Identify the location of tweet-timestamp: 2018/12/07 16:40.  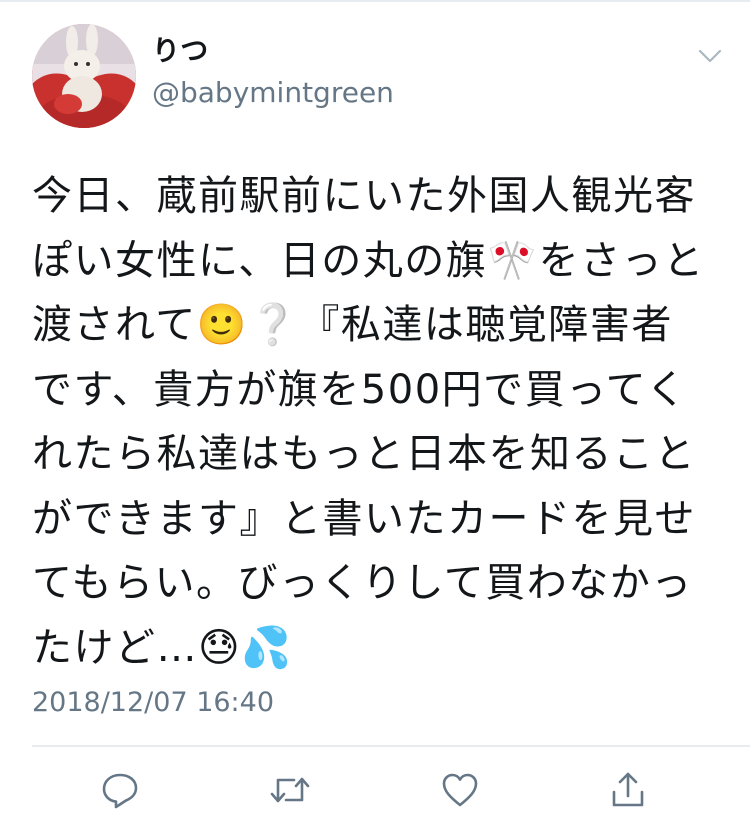
(153, 703).